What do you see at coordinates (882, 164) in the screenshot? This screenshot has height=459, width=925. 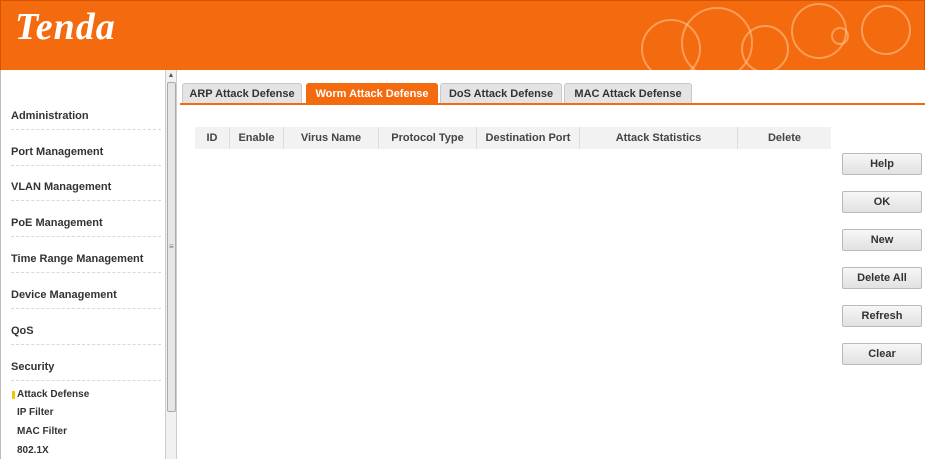 I see `help-button: Help` at bounding box center [882, 164].